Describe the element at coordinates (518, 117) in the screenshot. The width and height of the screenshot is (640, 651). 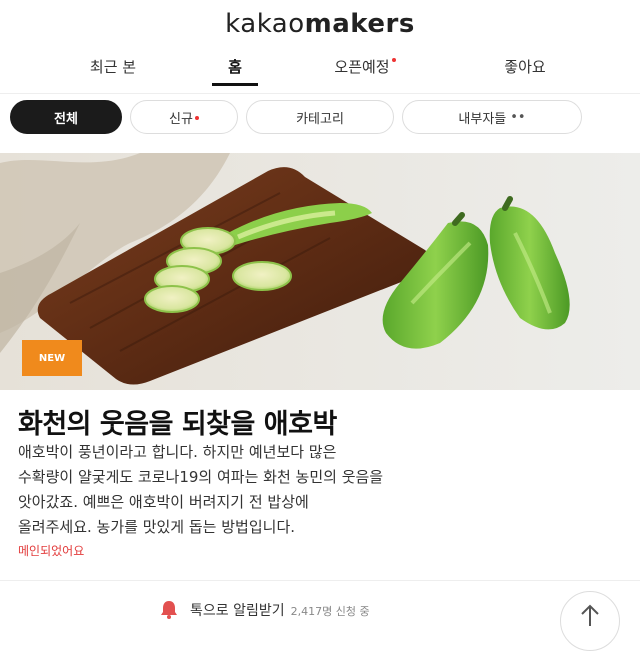
I see `more-dots-icon: ••` at that location.